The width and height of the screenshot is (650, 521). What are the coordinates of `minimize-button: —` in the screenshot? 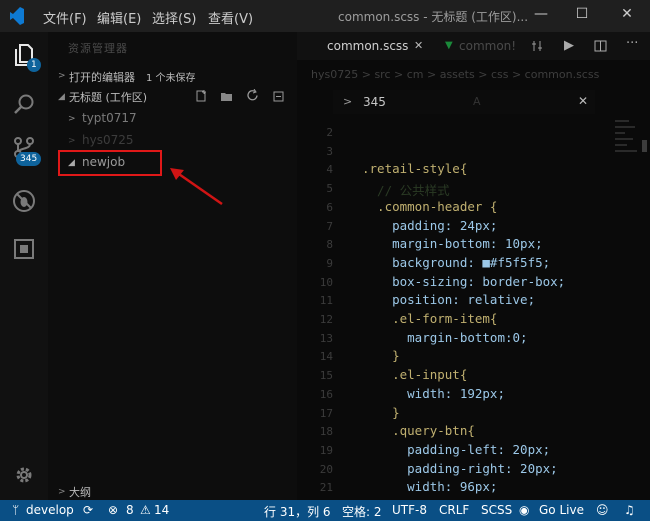 It's located at (541, 16).